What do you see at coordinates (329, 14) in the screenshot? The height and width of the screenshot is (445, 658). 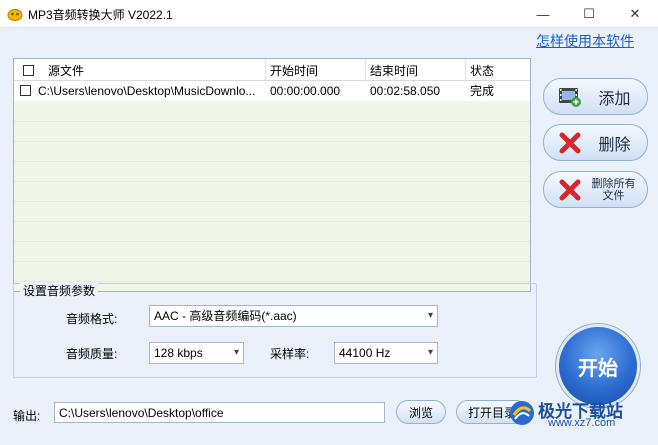 I see `title-bar: MP3音频转换大师 V2022.1 — ☐ ✕` at bounding box center [329, 14].